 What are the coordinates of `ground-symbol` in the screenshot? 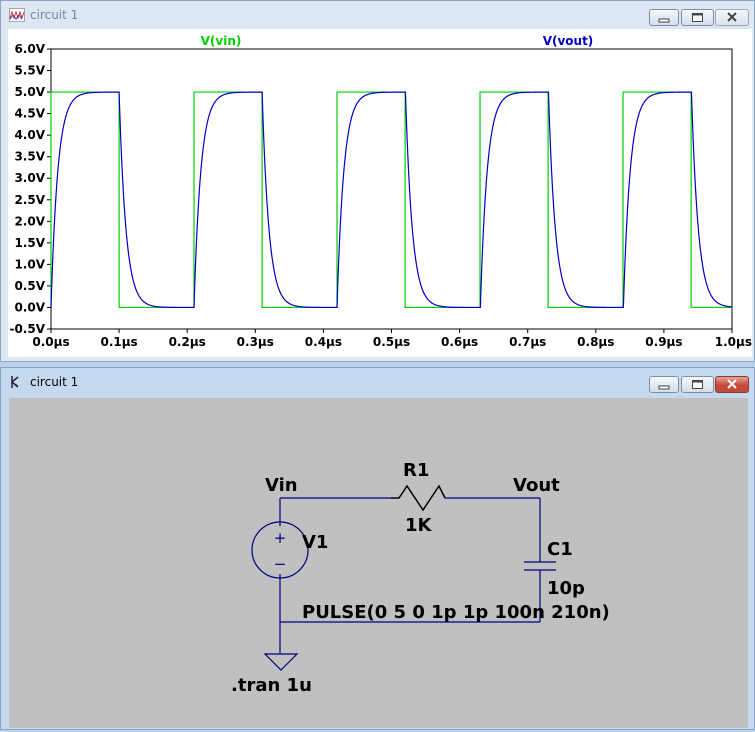 It's located at (281, 662).